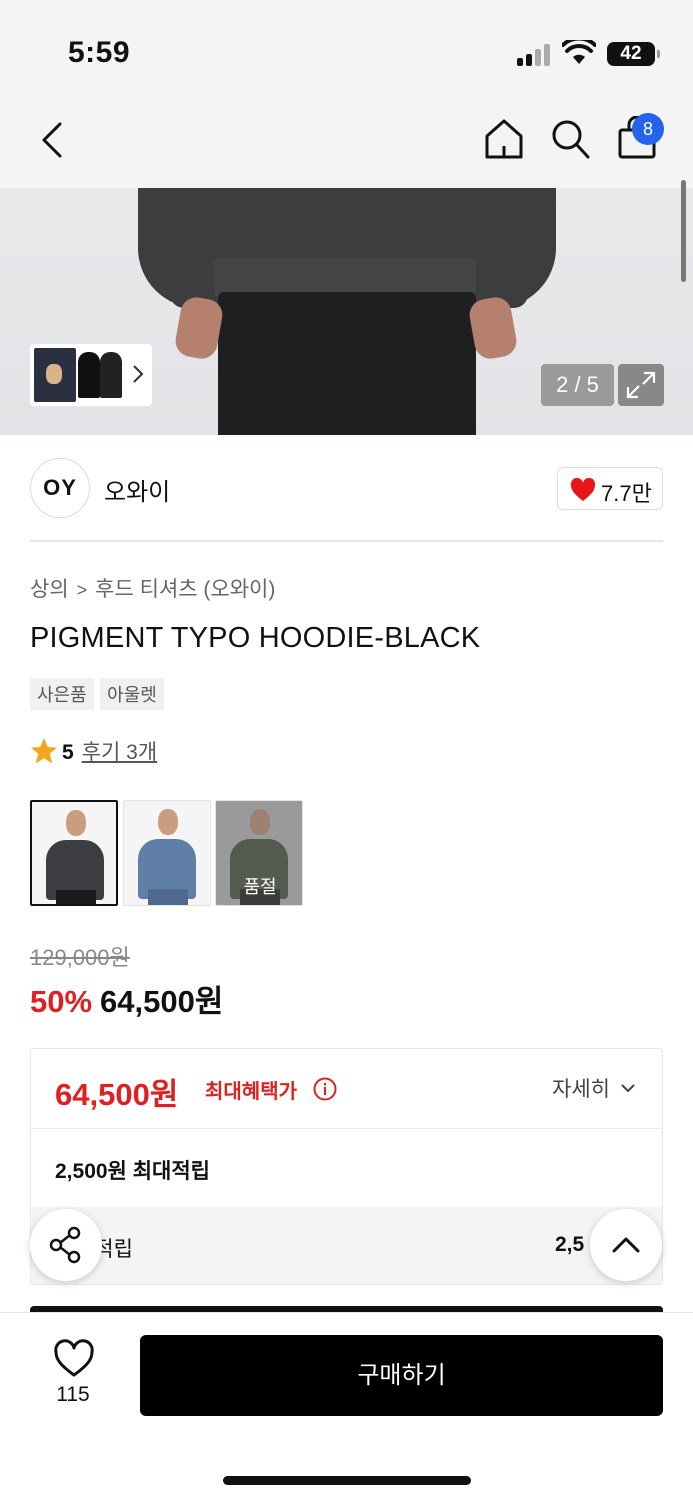  Describe the element at coordinates (185, 589) in the screenshot. I see `breadcrumb-subcategory: 후드 티셔츠 (오와이)` at that location.